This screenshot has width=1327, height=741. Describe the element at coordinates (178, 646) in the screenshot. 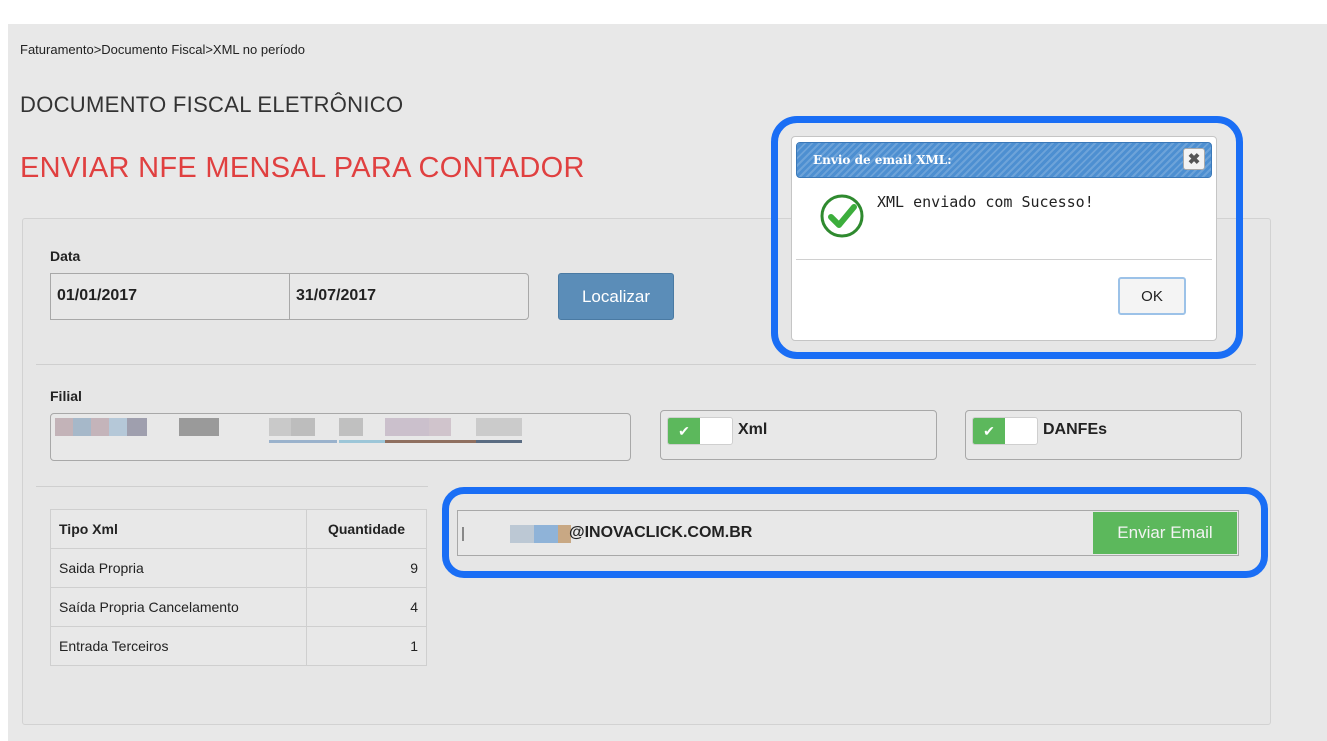

I see `row-type-cell: Entrada Terceiros` at that location.